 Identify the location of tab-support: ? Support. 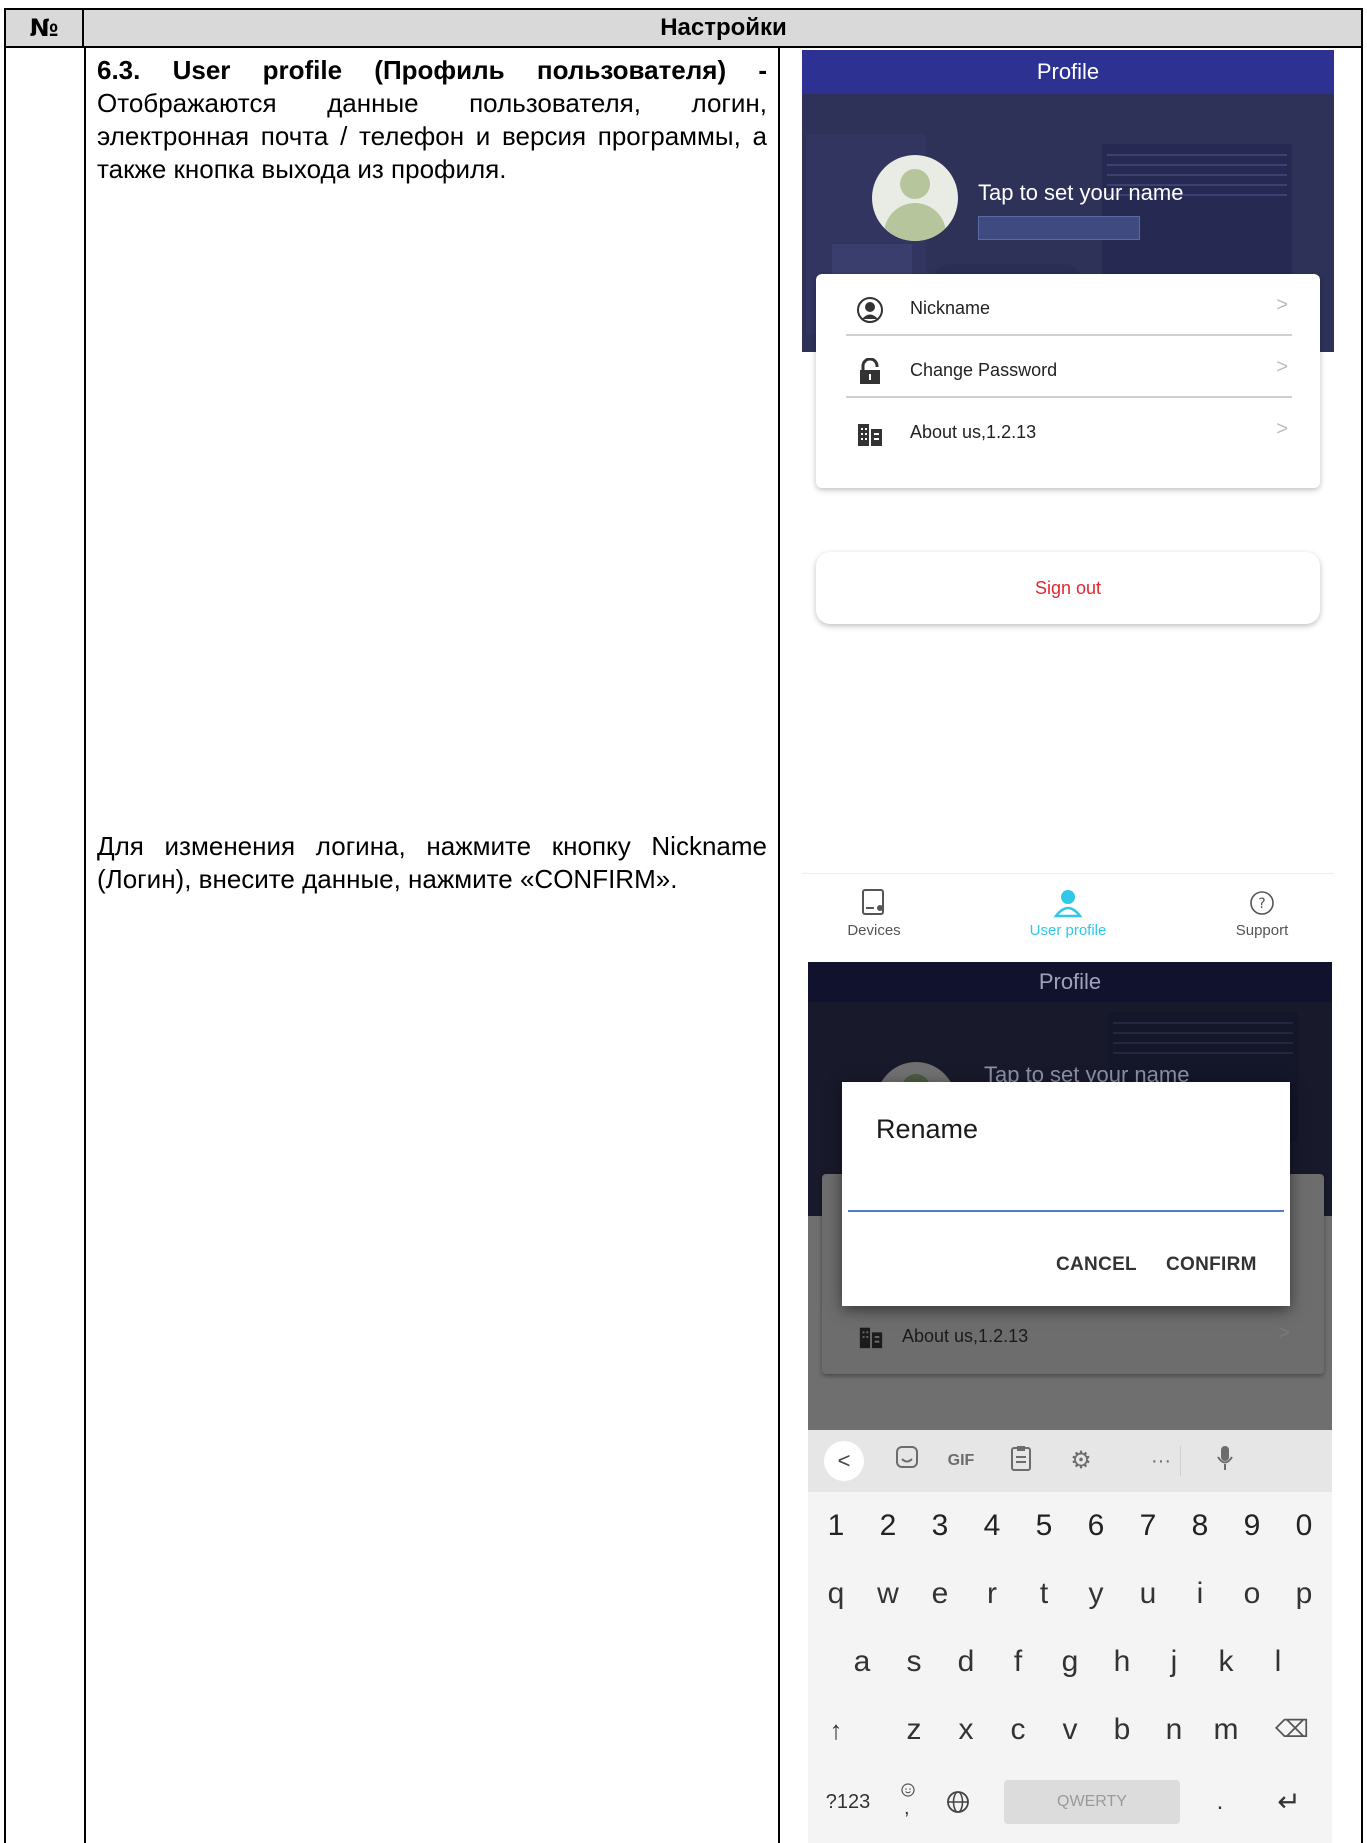
(1262, 913).